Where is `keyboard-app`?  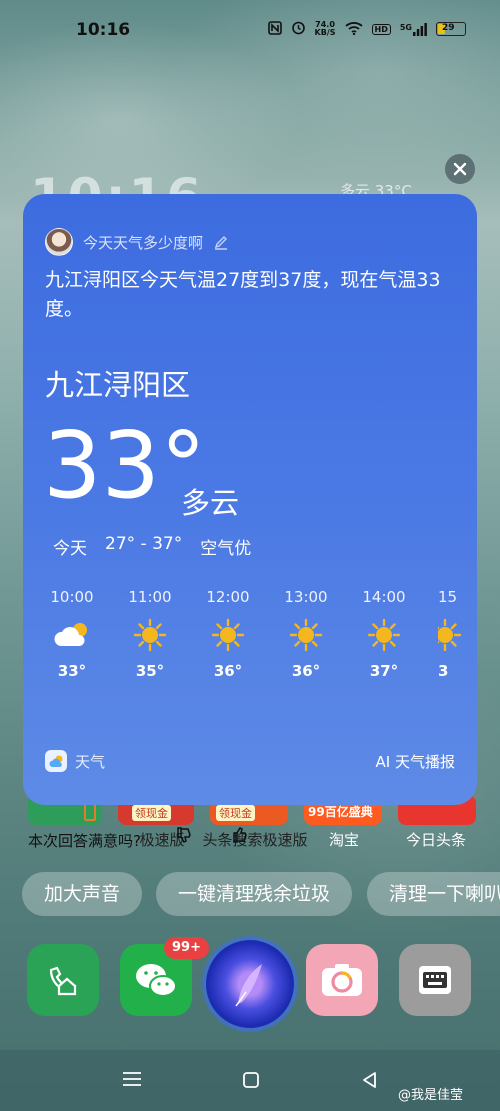 keyboard-app is located at coordinates (435, 980).